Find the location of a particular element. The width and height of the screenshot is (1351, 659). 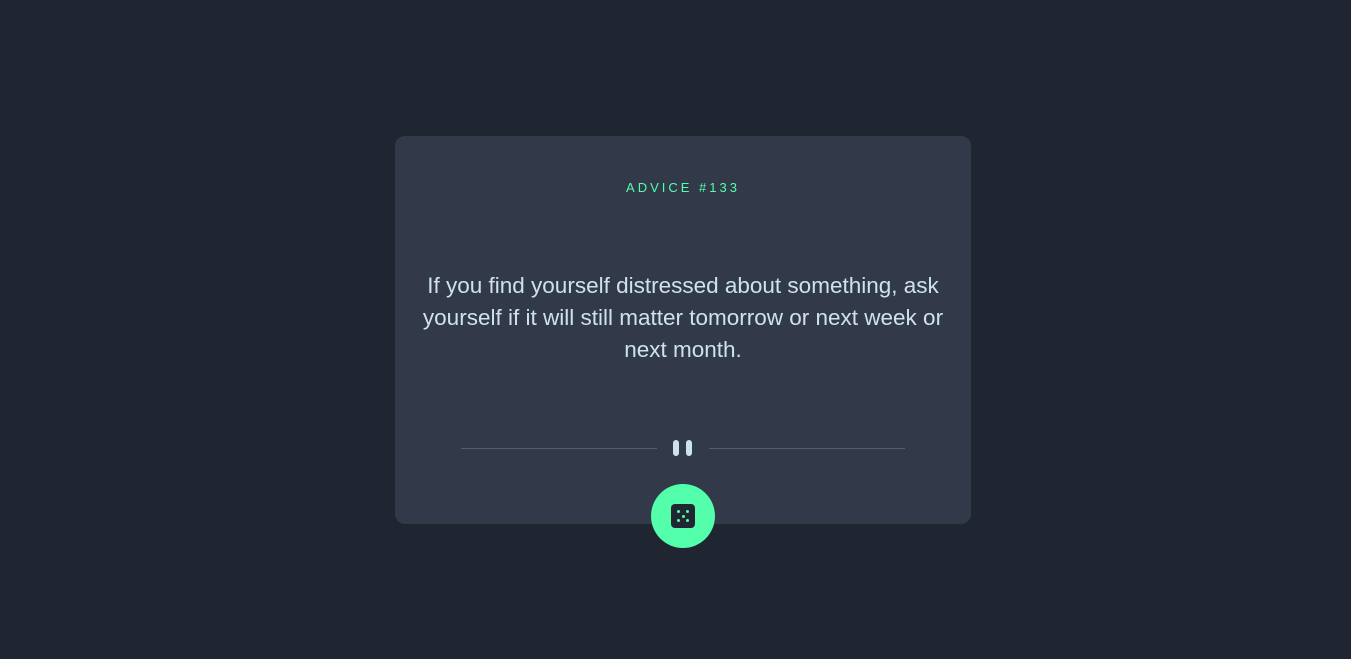

dice-icon is located at coordinates (683, 516).